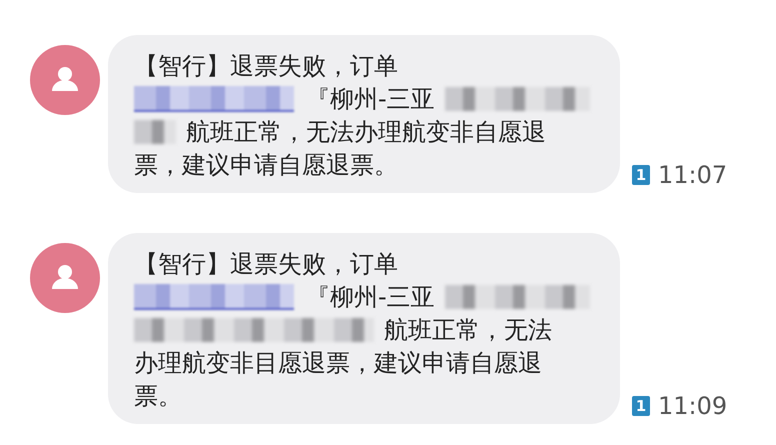 This screenshot has width=776, height=445. Describe the element at coordinates (693, 175) in the screenshot. I see `message-time: 11:07` at that location.